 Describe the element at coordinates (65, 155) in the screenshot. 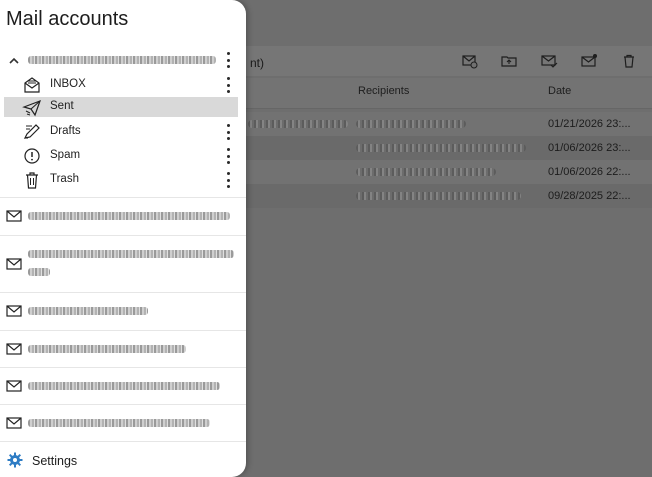

I see `folder-label: Spam` at that location.